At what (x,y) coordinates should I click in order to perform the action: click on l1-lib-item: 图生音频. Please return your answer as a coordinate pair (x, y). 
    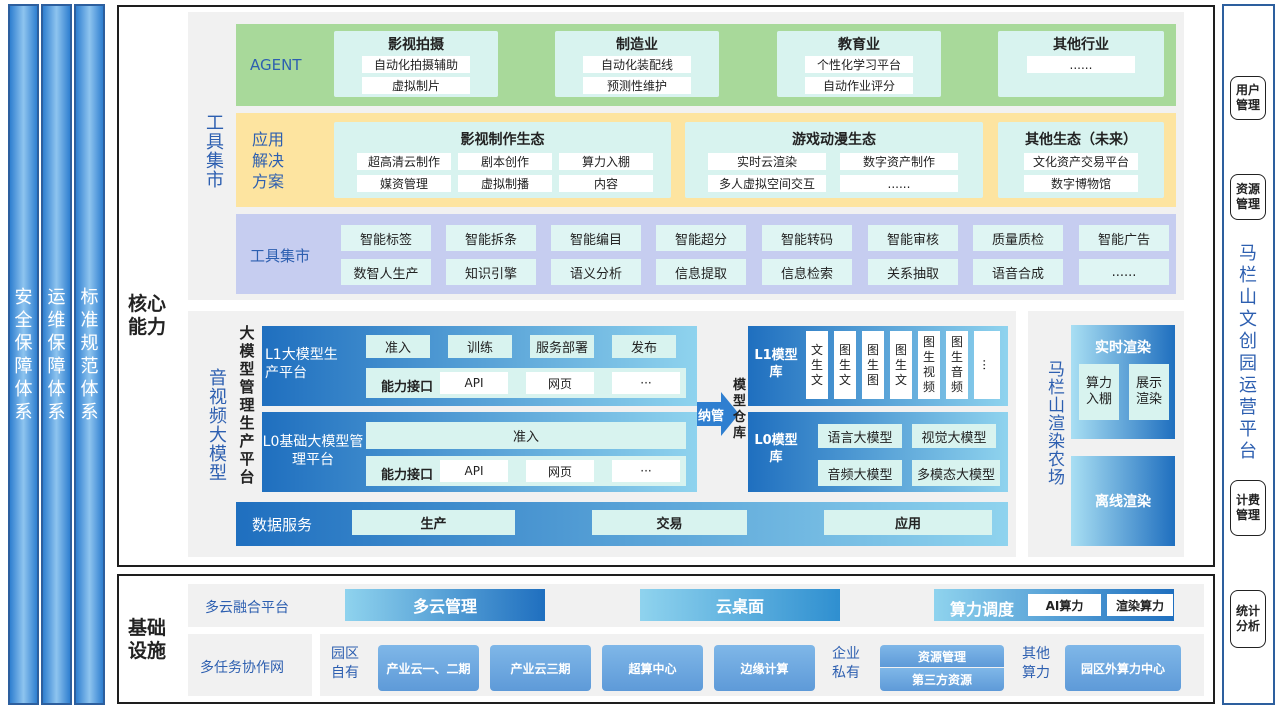
    Looking at the image, I should click on (957, 365).